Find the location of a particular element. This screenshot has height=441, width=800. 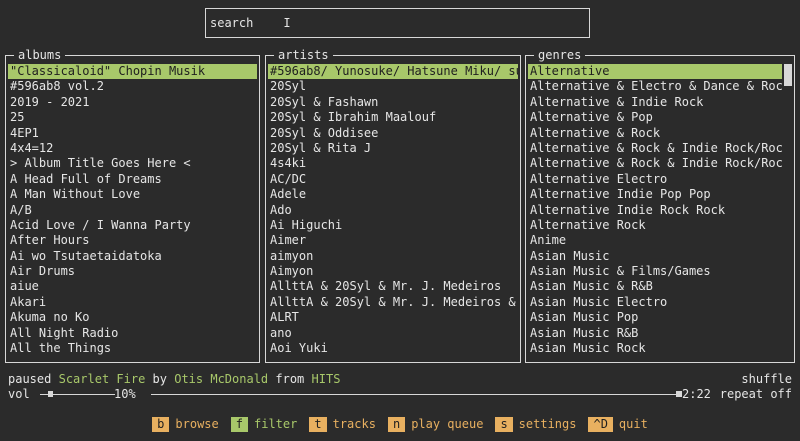

genres-list-item: Alternative Indie Rock Rock is located at coordinates (655, 210).